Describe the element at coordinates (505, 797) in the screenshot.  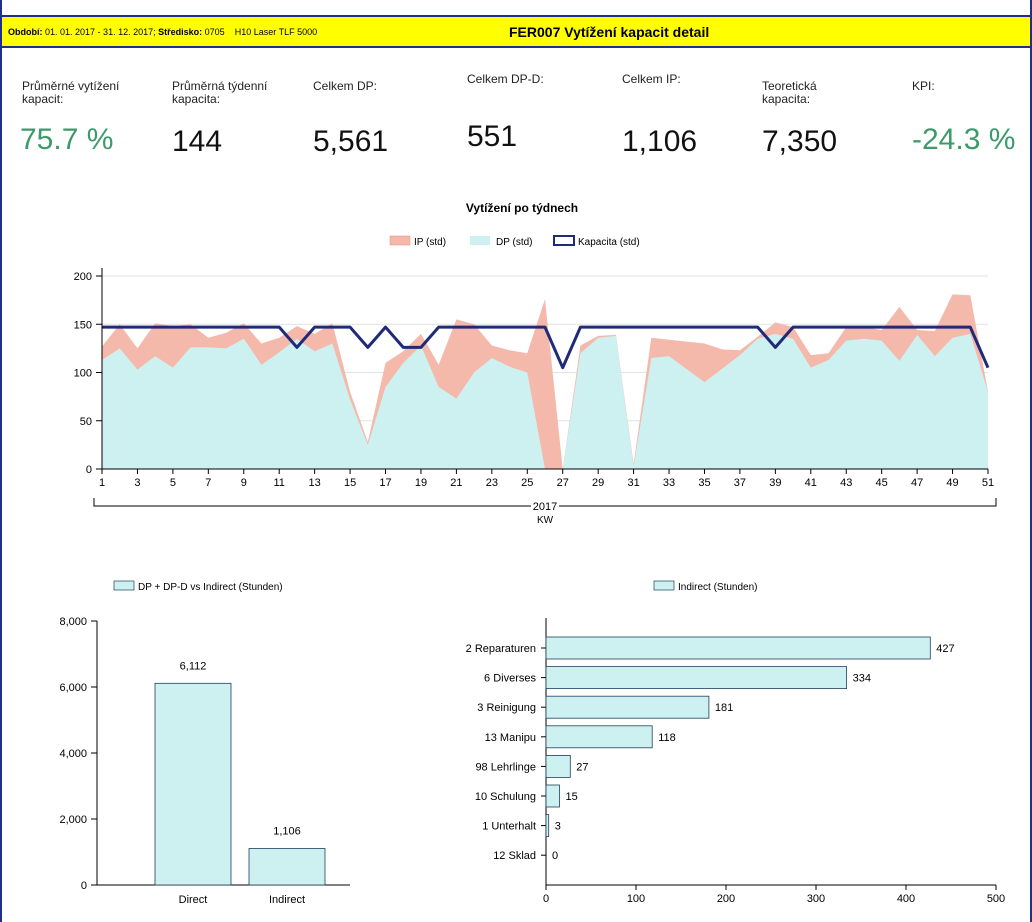
I see `category-label: 10 Schulung` at that location.